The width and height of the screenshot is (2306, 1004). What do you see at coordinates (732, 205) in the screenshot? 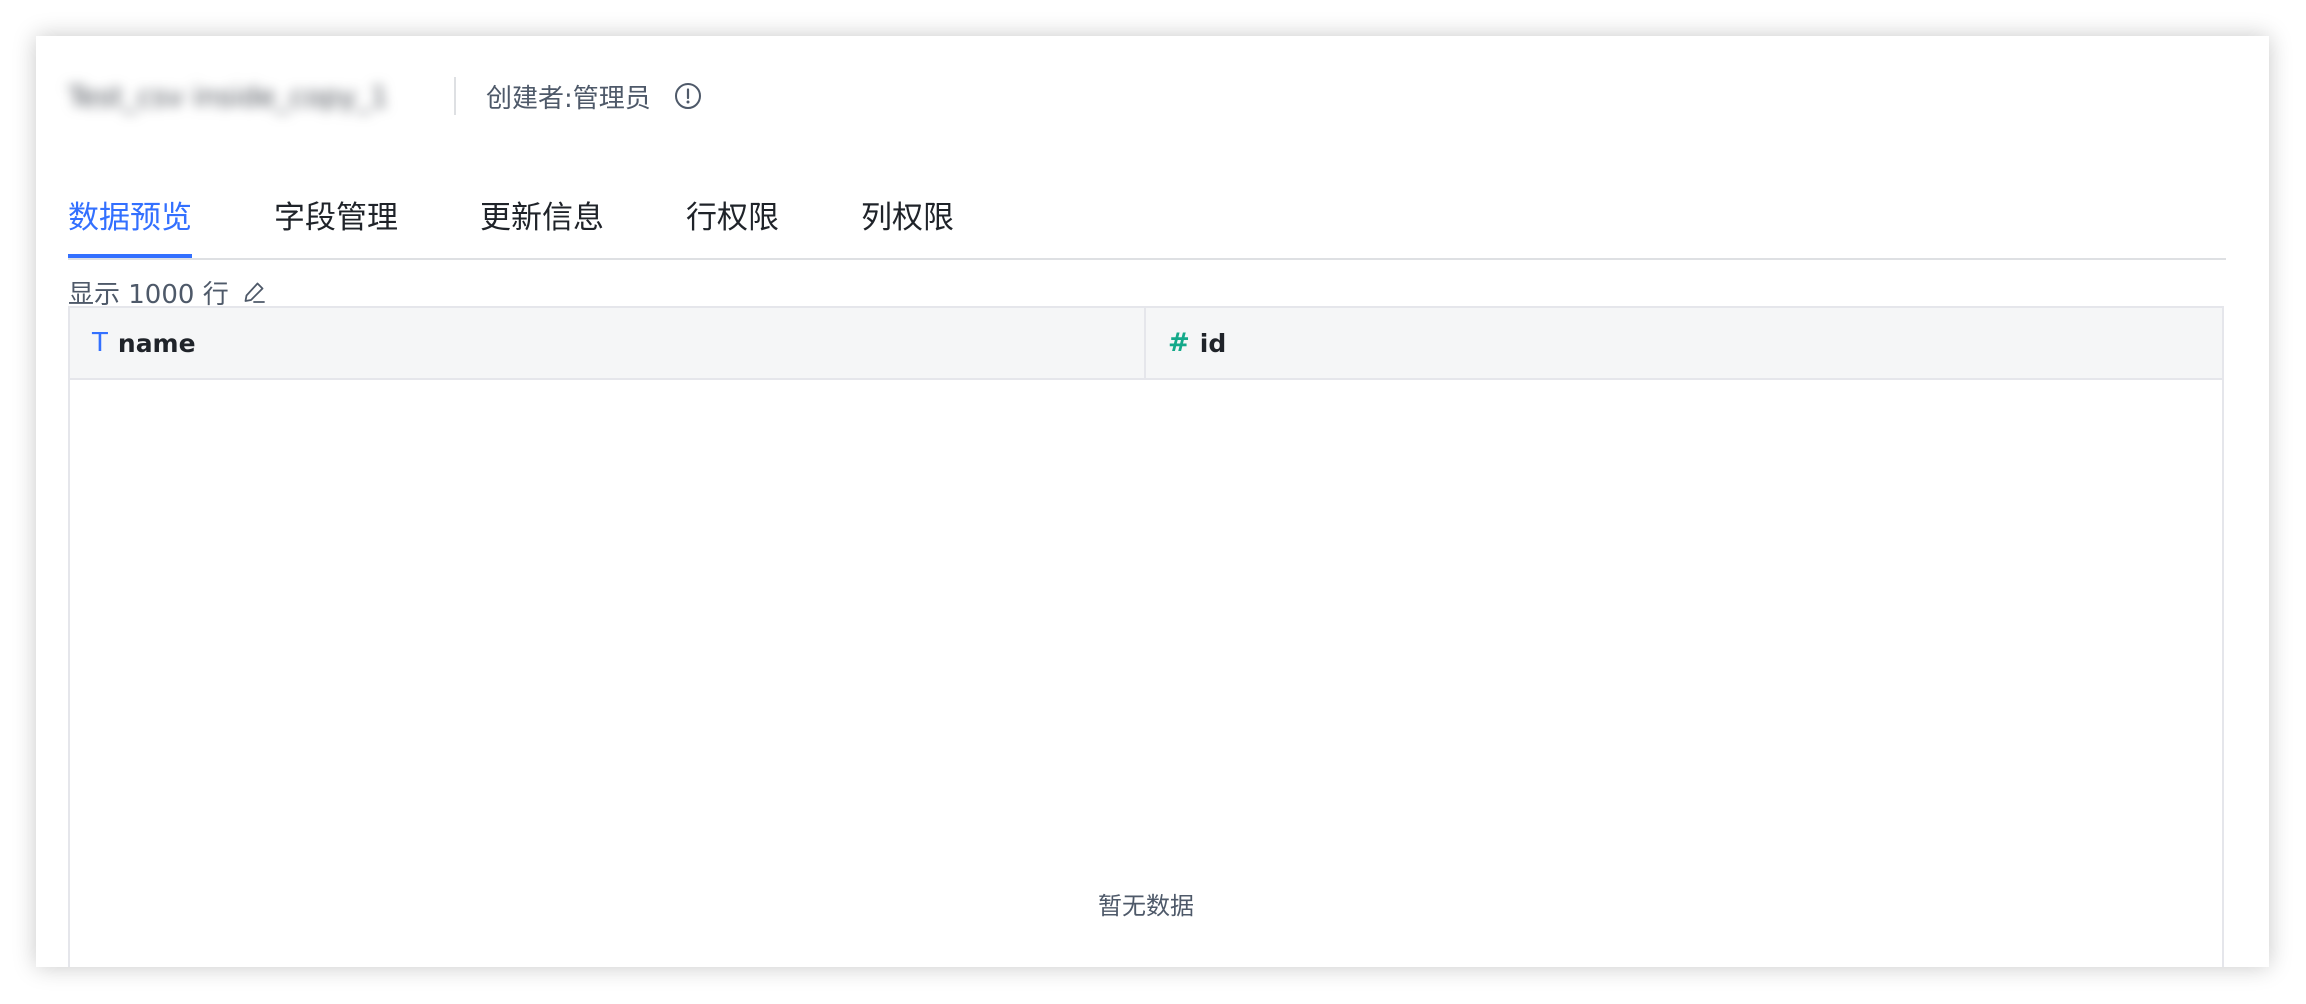
I see `tab-row-permission: 行权限` at bounding box center [732, 205].